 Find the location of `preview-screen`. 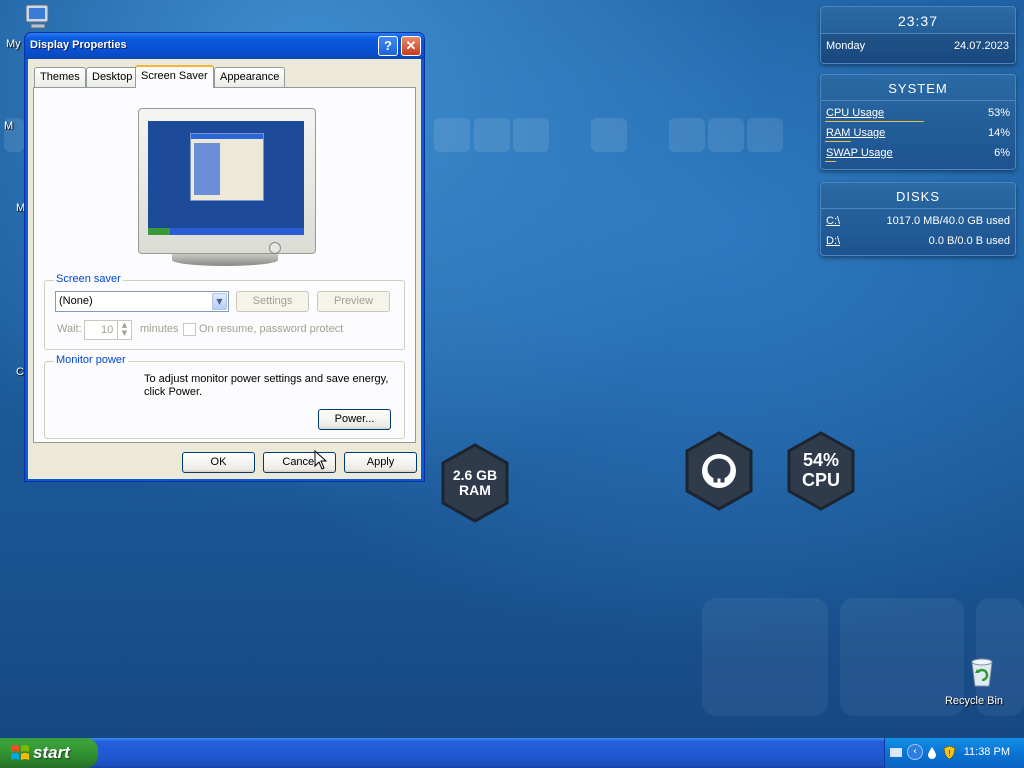

preview-screen is located at coordinates (226, 178).